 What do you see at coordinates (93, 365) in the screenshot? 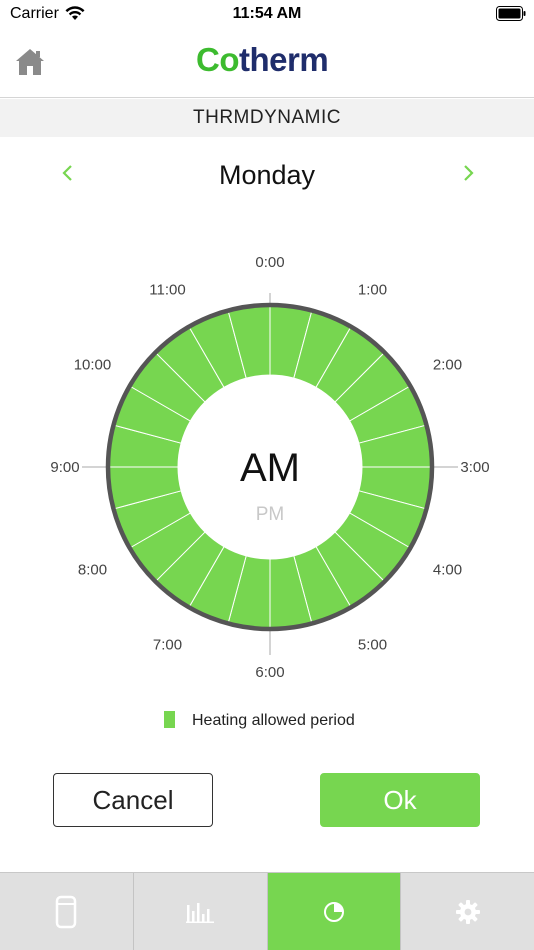
I see `hour-label: 10:00` at bounding box center [93, 365].